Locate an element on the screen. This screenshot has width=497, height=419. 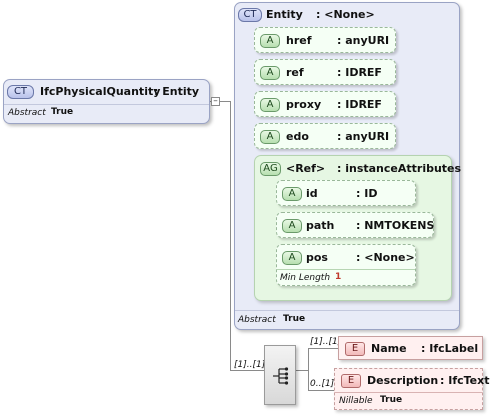
attribute-name: id is located at coordinates (312, 193).